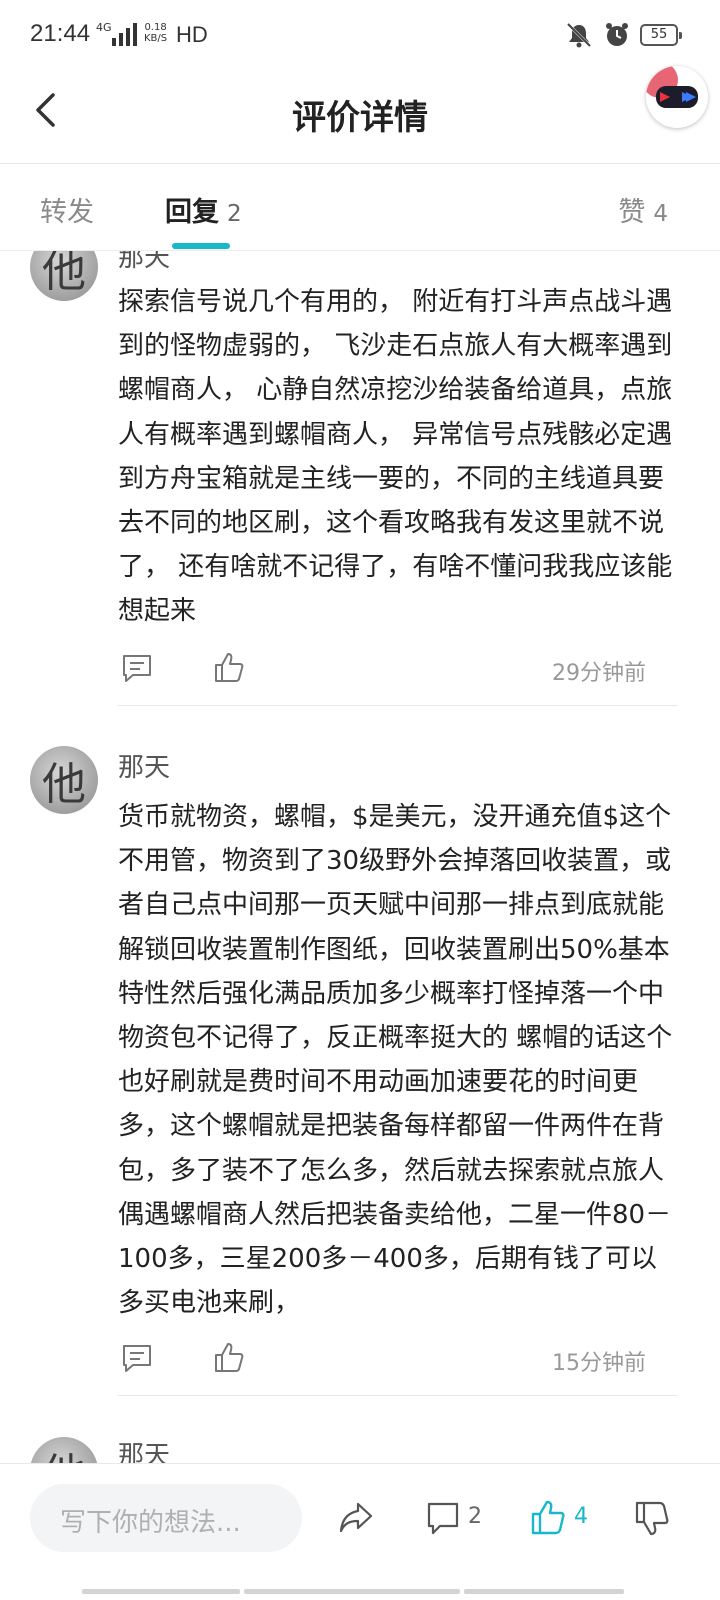 This screenshot has height=1600, width=720. What do you see at coordinates (60, 33) in the screenshot?
I see `status-time: 21:44` at bounding box center [60, 33].